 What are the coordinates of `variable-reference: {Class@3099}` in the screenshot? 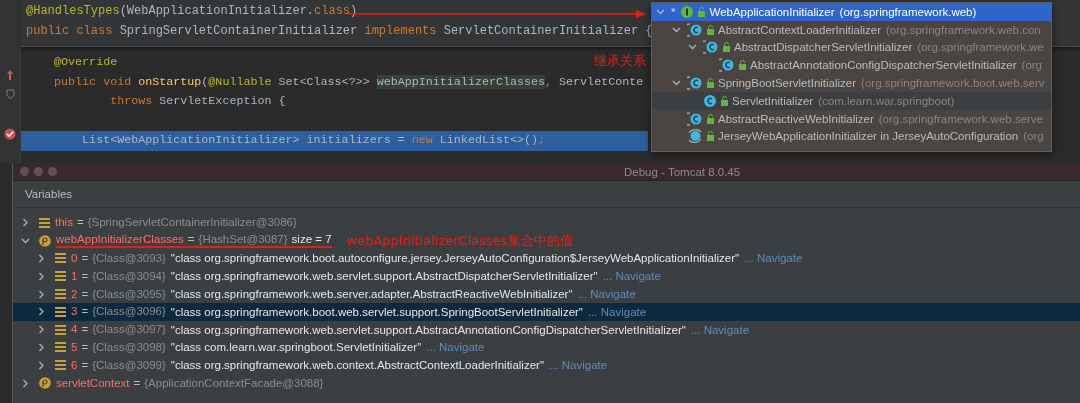 It's located at (129, 364).